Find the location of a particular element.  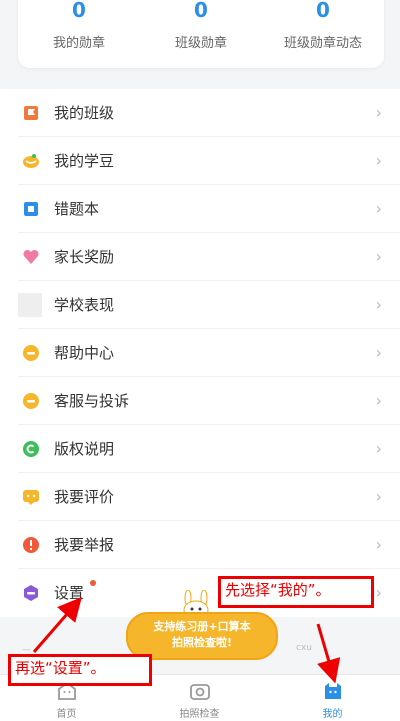

menu-item-label: 我的学豆 is located at coordinates (84, 161).